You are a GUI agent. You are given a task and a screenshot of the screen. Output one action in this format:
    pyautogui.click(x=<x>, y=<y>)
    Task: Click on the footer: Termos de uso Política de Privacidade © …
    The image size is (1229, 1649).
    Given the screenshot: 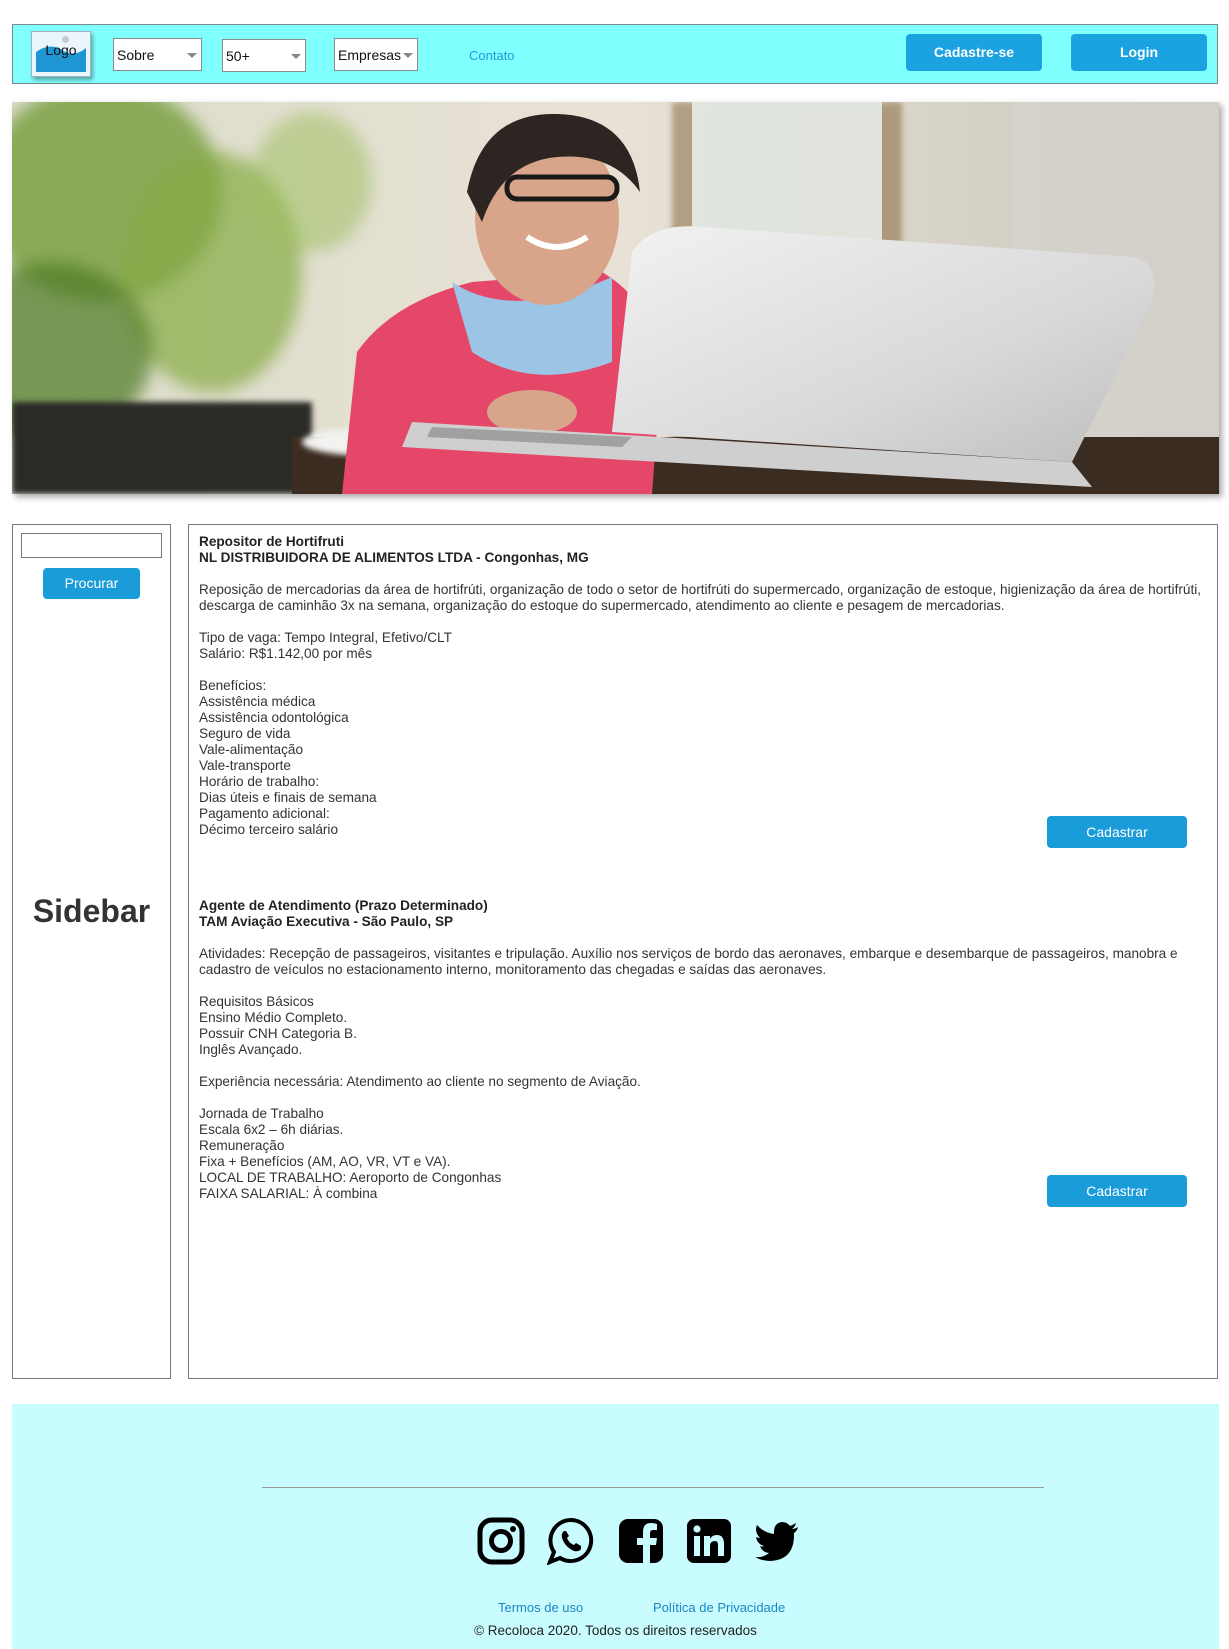 What is the action you would take?
    pyautogui.click(x=615, y=1526)
    